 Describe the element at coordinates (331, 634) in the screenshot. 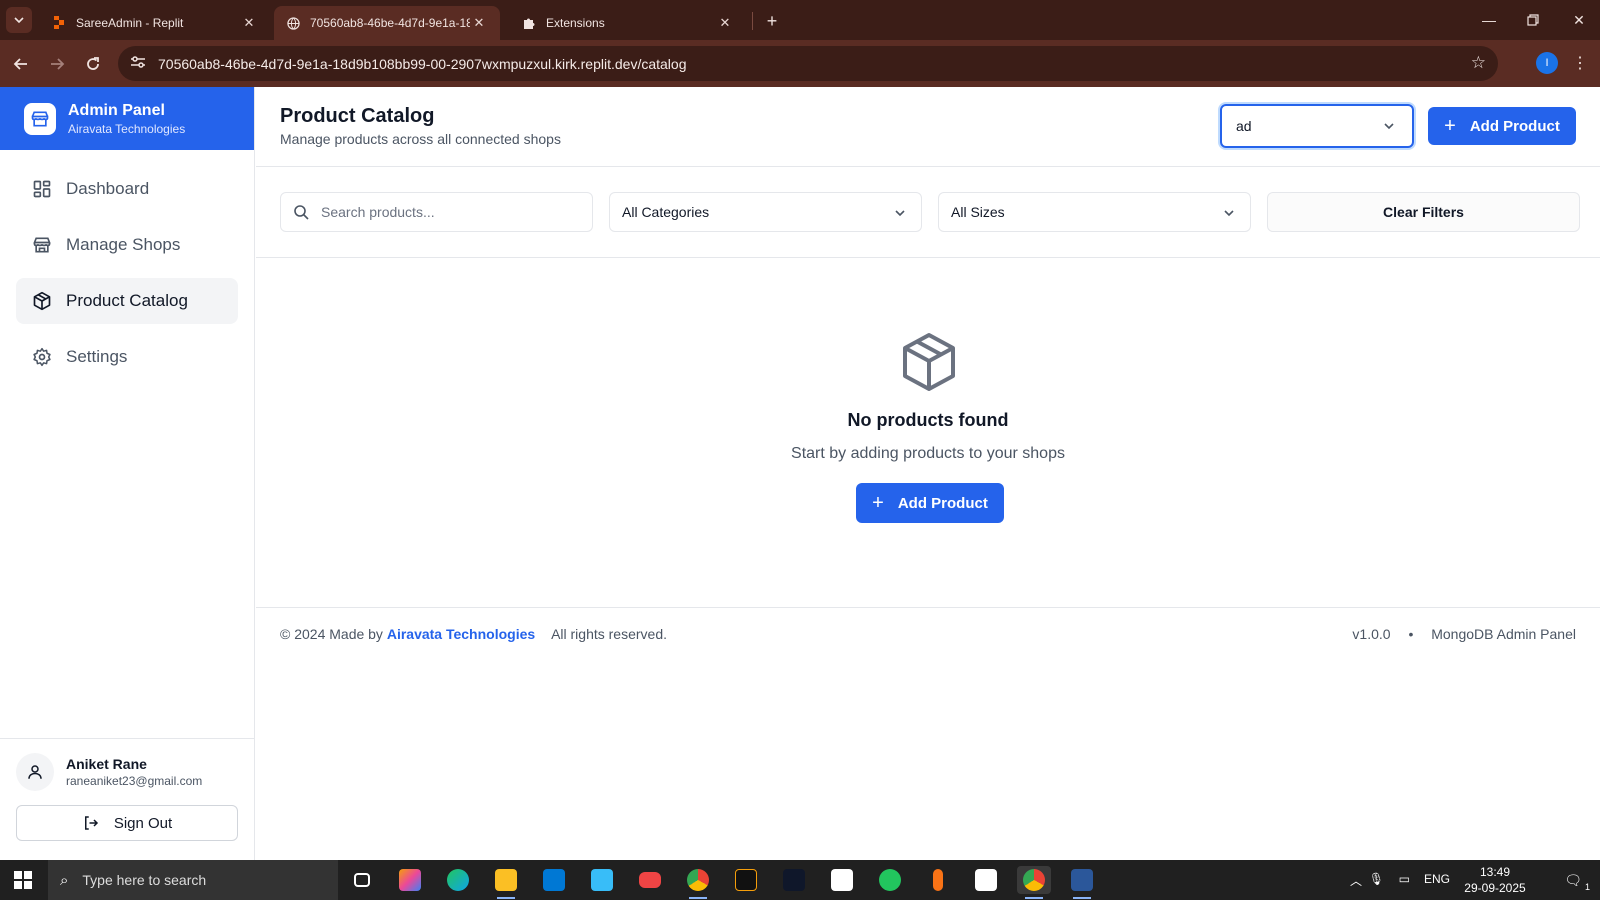

I see `footer-copyright: © 2024 Made by` at that location.